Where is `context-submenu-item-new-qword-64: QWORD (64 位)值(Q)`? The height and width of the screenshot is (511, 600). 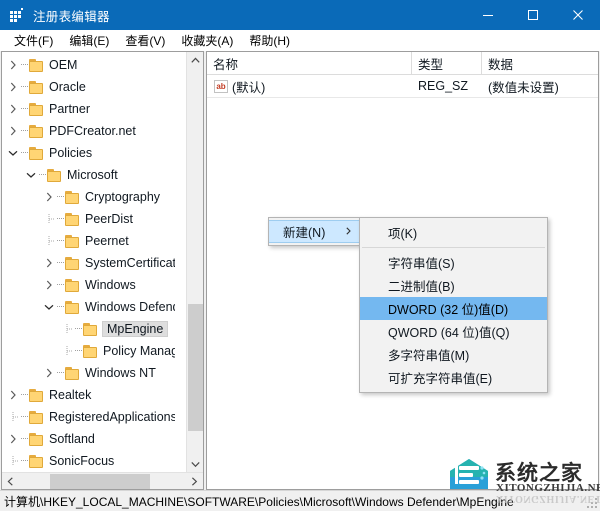
context-submenu-item-new-qword-64: QWORD (64 位)值(Q) is located at coordinates (453, 331).